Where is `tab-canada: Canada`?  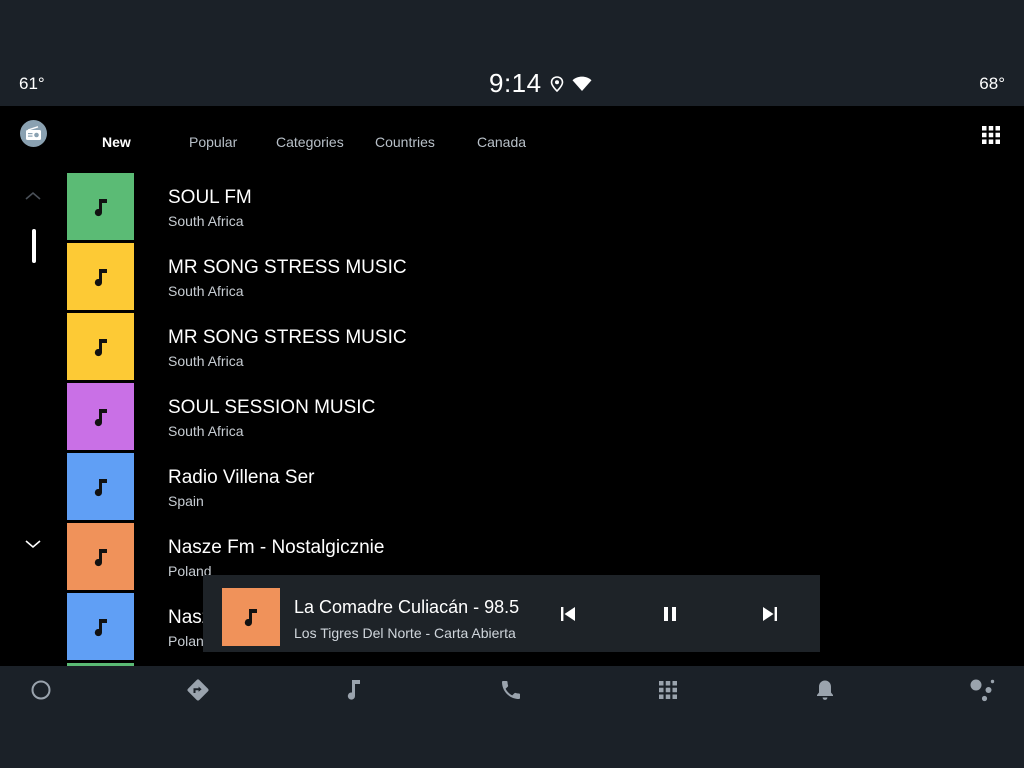 tab-canada: Canada is located at coordinates (501, 142).